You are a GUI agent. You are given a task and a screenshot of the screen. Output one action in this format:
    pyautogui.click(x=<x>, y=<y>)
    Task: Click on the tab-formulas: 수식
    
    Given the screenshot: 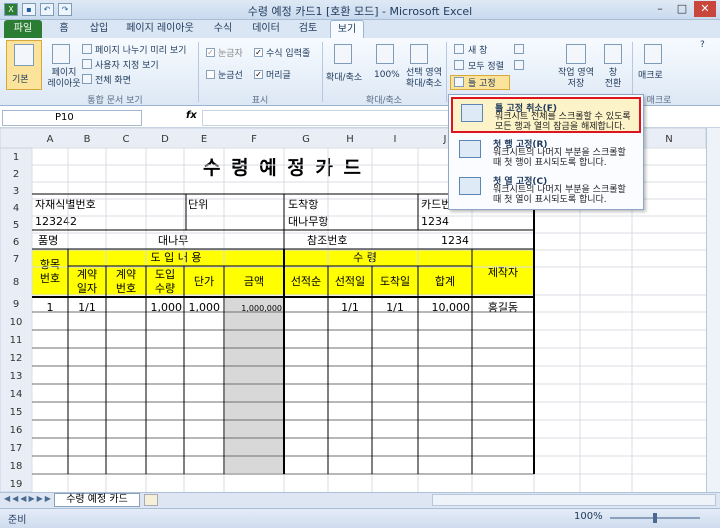 What is the action you would take?
    pyautogui.click(x=223, y=29)
    